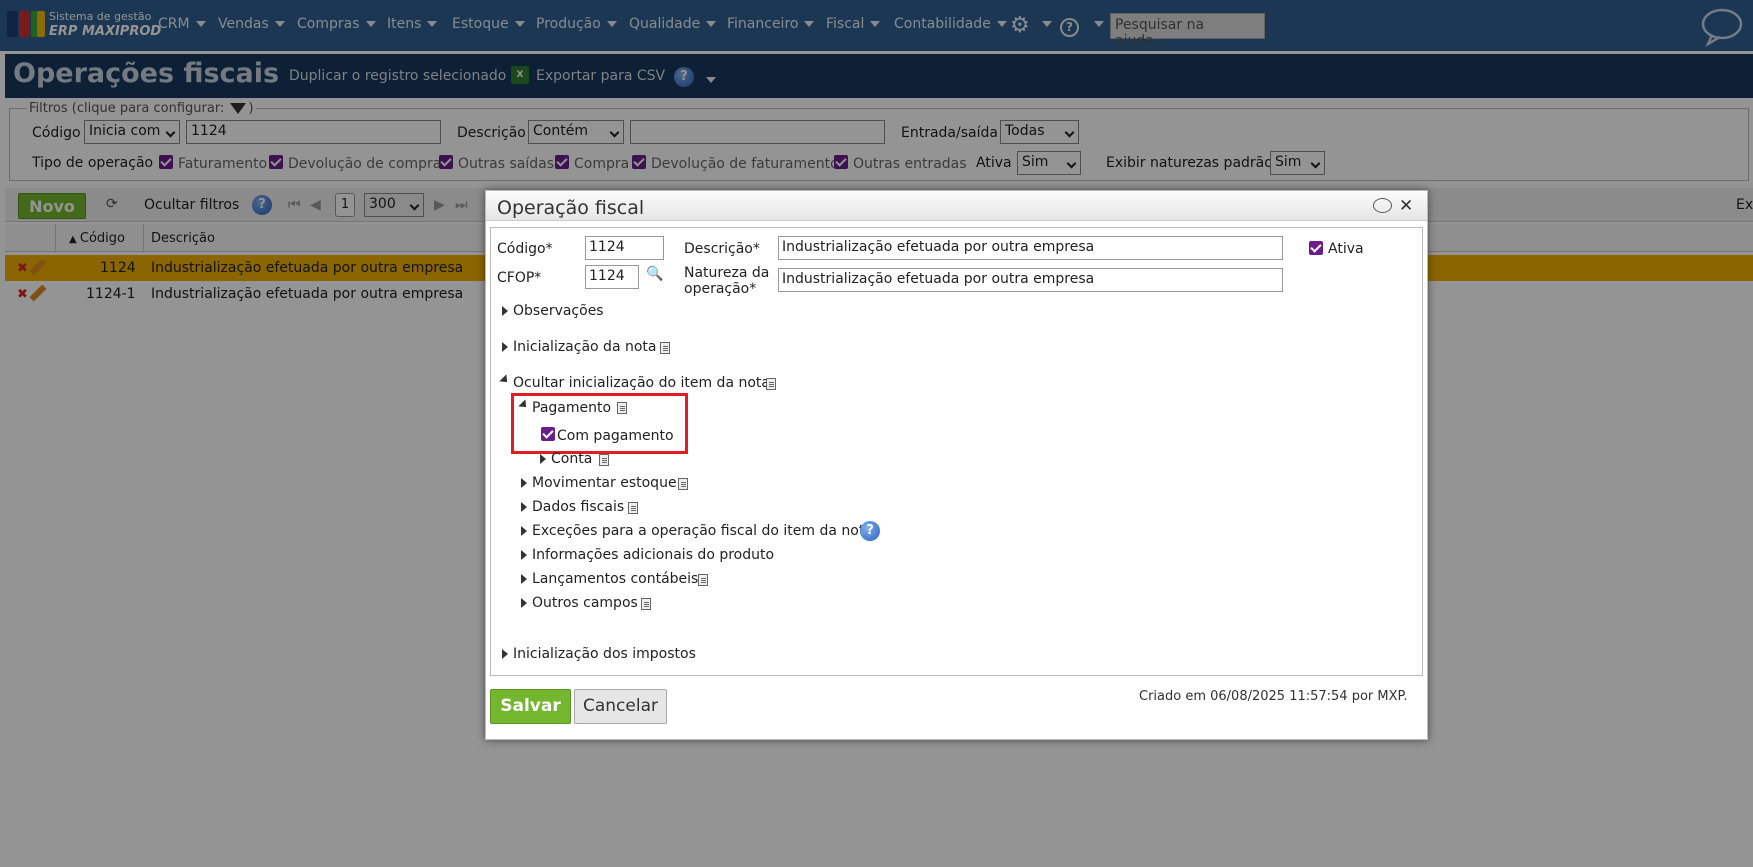 The width and height of the screenshot is (1753, 867). I want to click on ativa-checkbox, so click(1316, 248).